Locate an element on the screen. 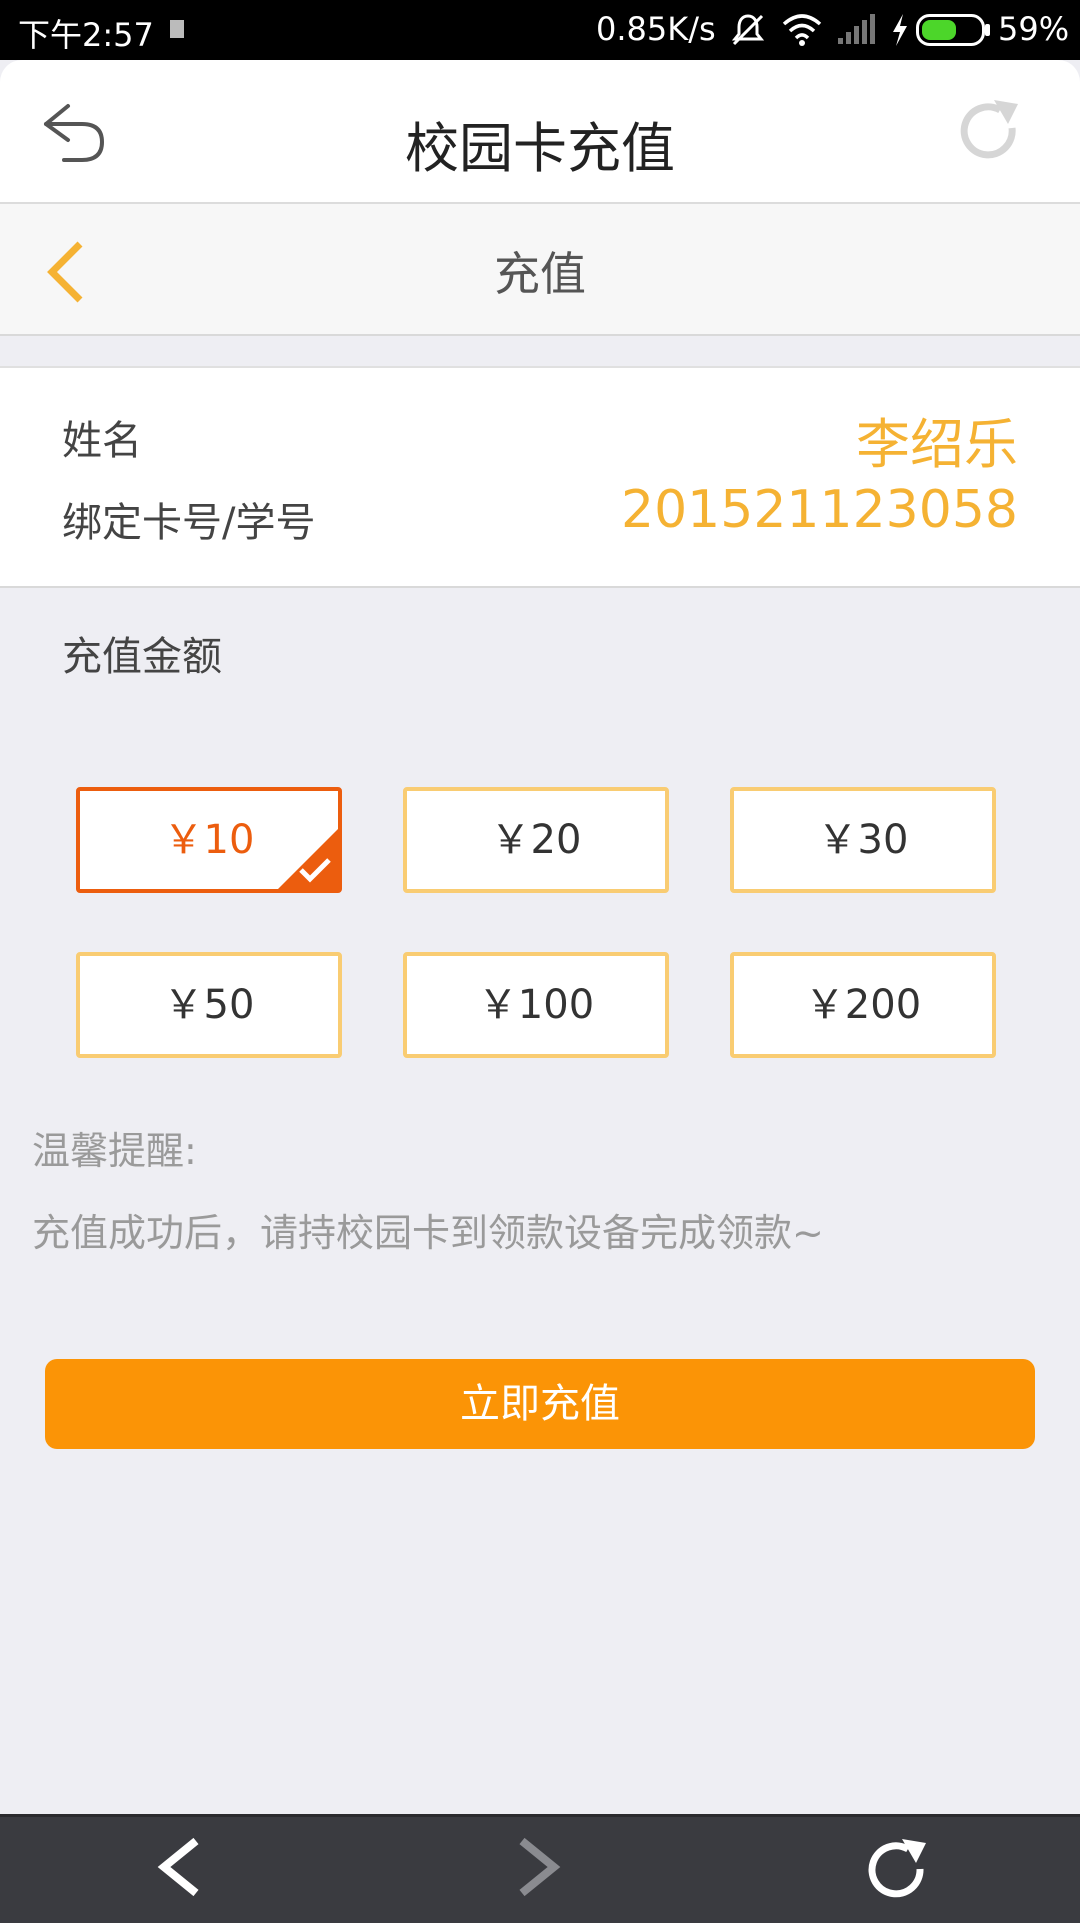  wifi-icon is located at coordinates (802, 33).